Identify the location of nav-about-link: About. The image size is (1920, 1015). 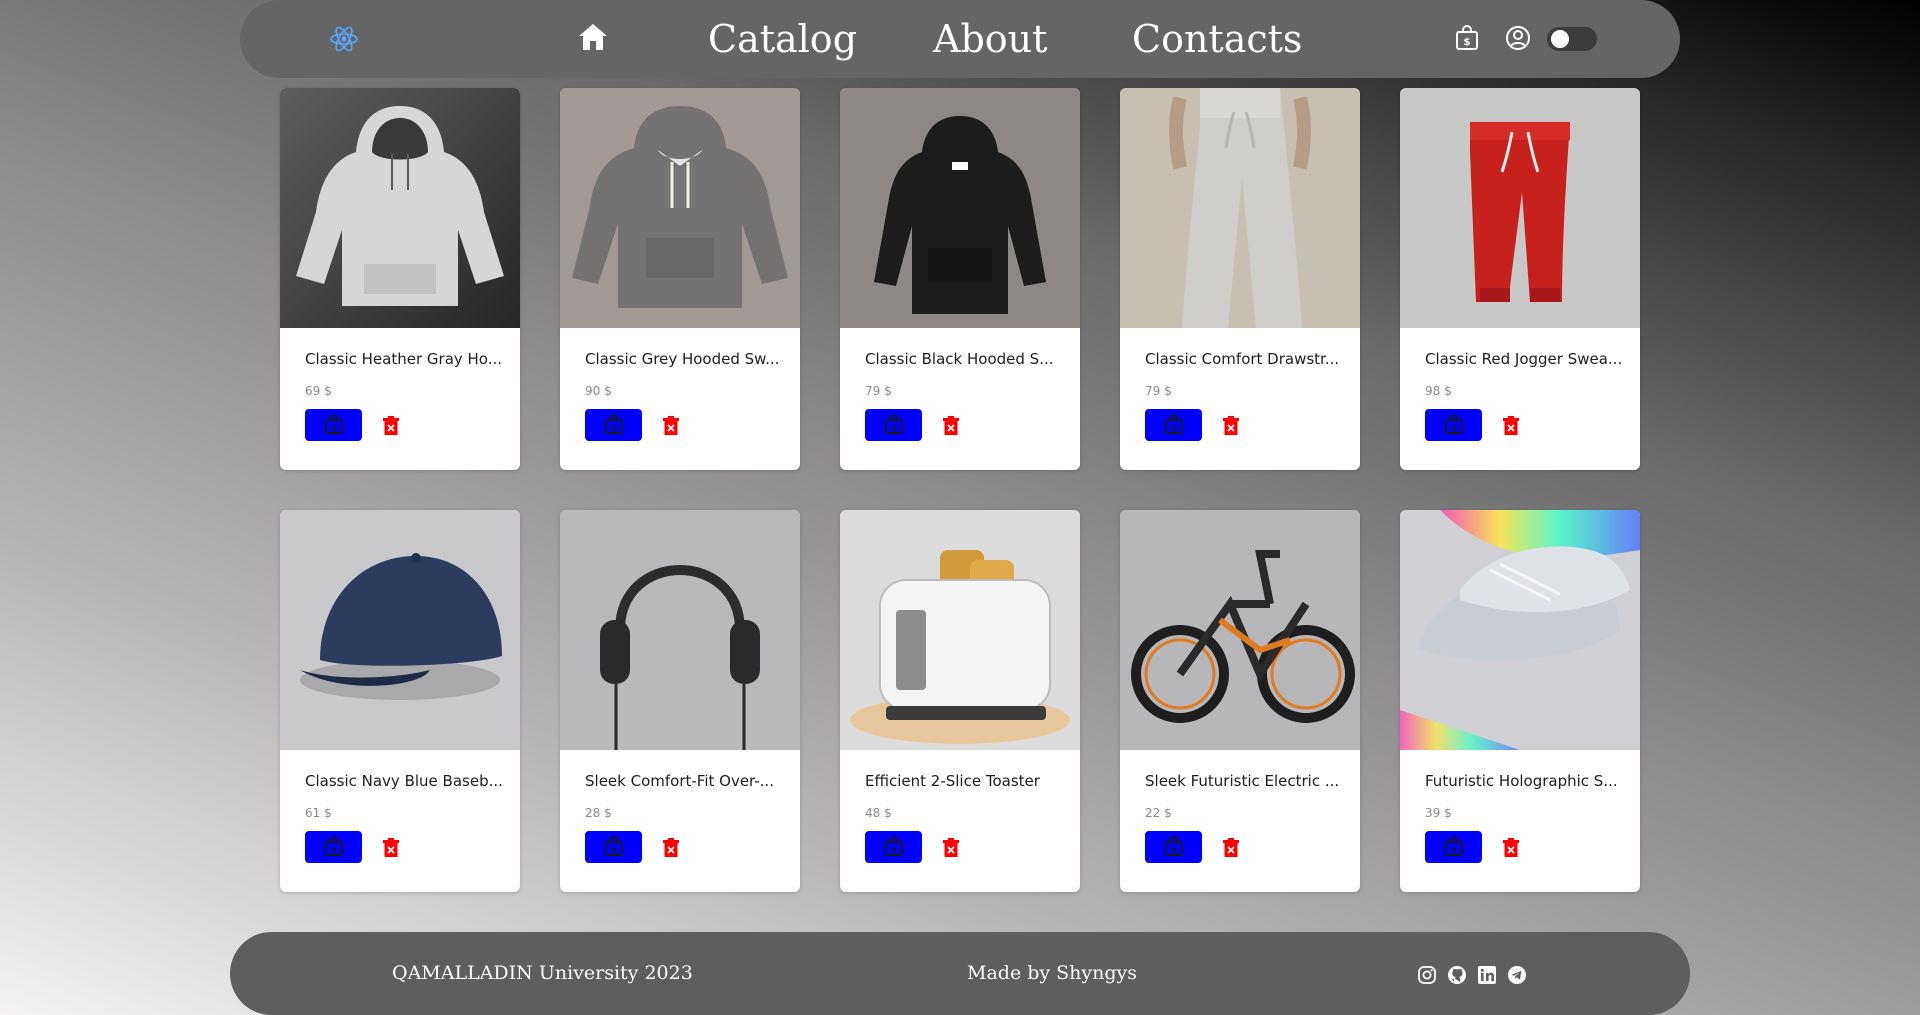
(990, 39).